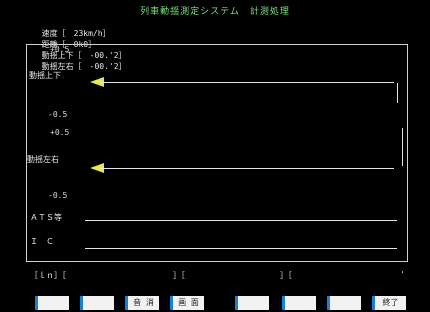 This screenshot has height=312, width=430. Describe the element at coordinates (58, 195) in the screenshot. I see `lateral-scale-bottom: -0.5` at that location.